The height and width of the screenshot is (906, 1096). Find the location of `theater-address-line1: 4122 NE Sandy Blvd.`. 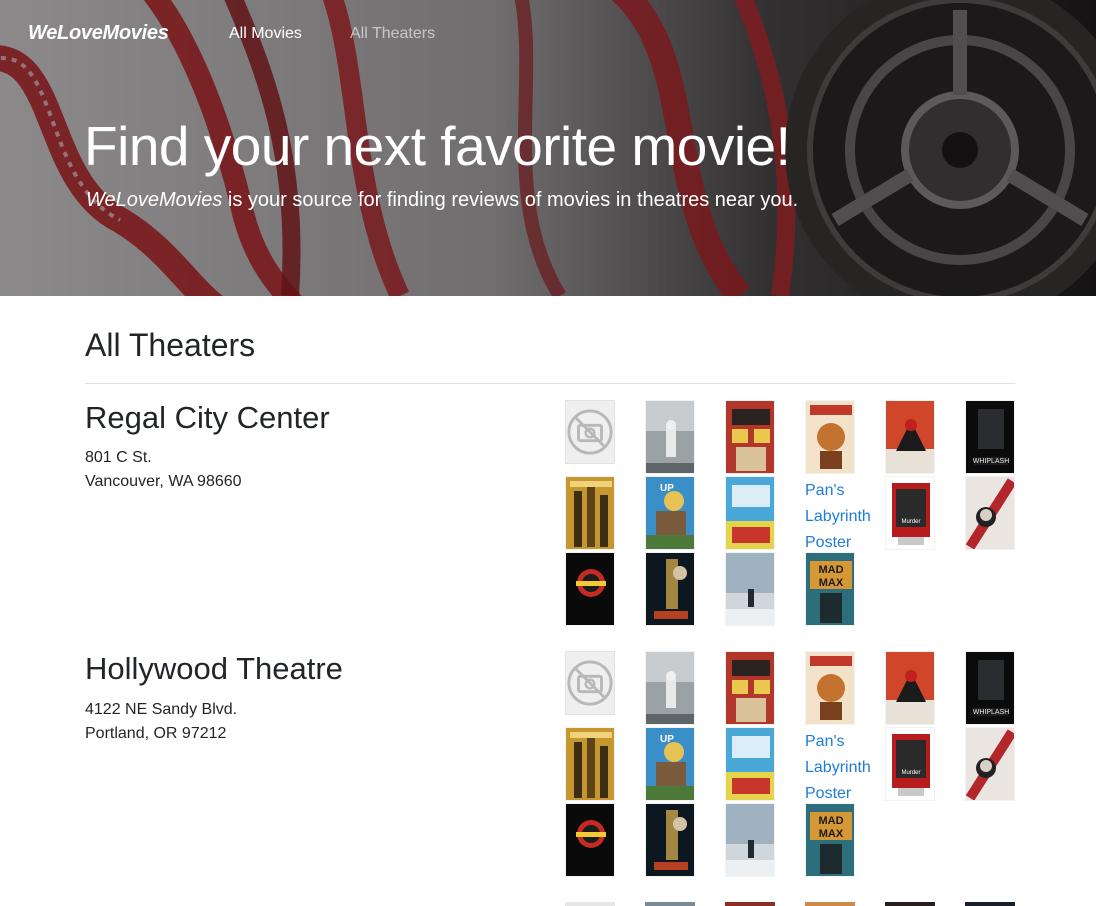

theater-address-line1: 4122 NE Sandy Blvd. is located at coordinates (161, 709).